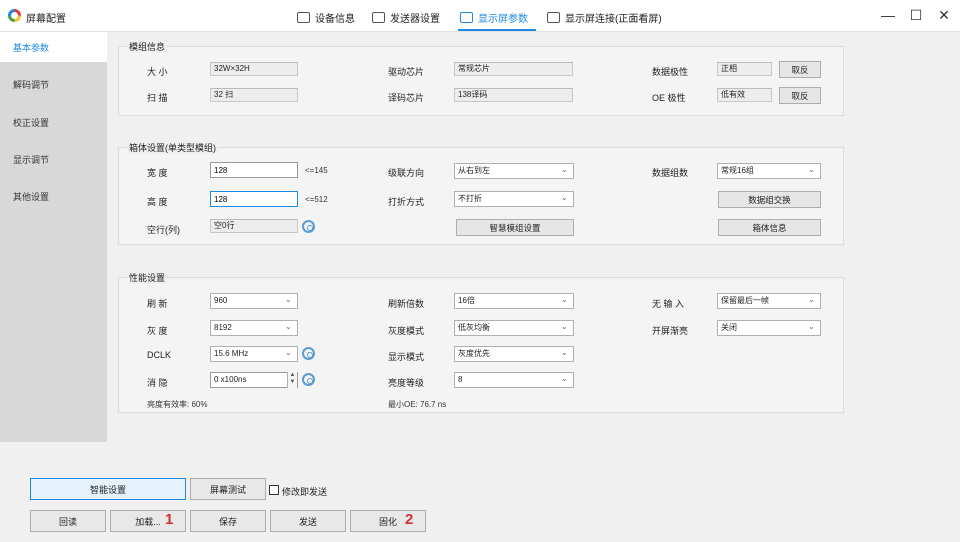 Image resolution: width=960 pixels, height=542 pixels. I want to click on blanking-spinbox: 0 x100ns ▲ ▼, so click(254, 380).